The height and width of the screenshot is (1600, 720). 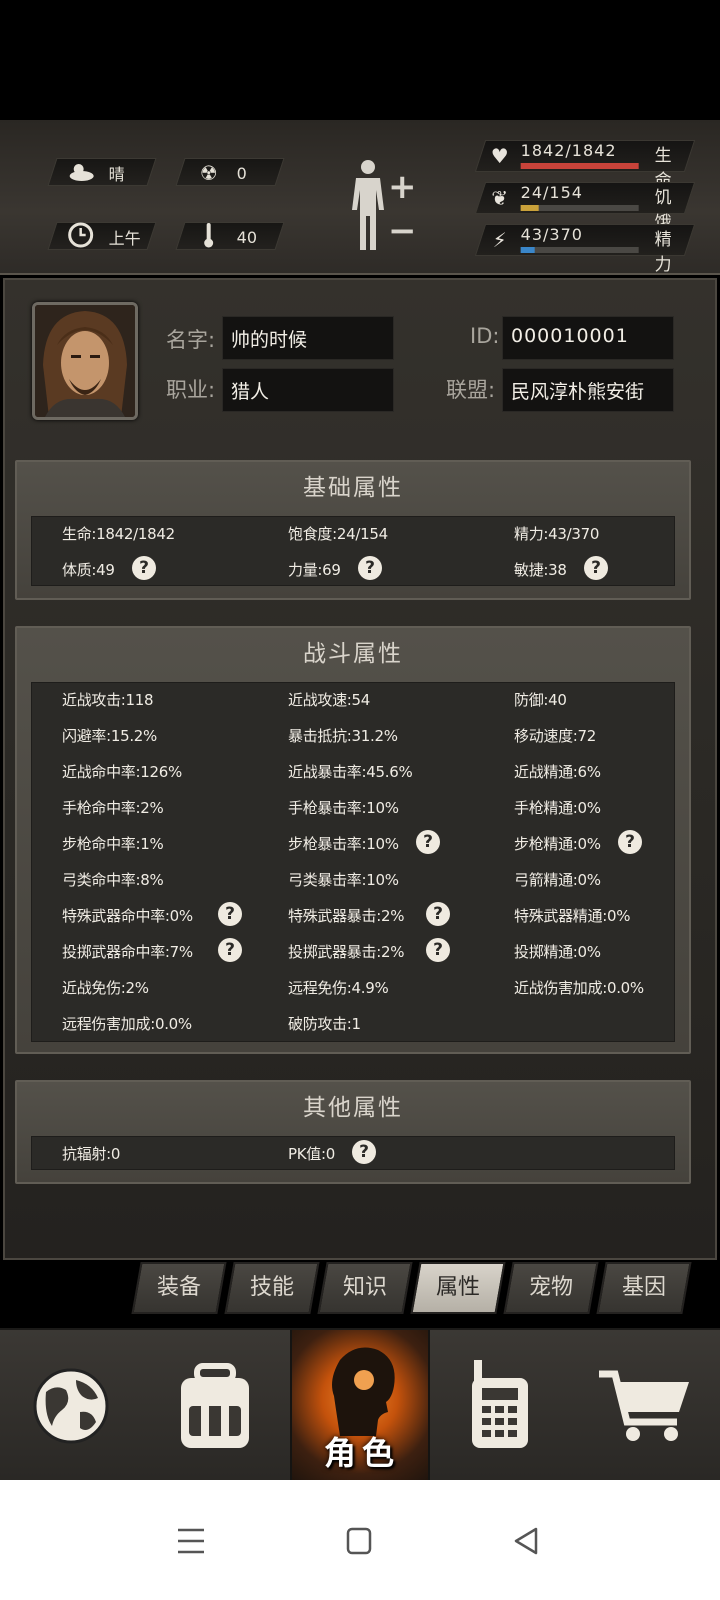 I want to click on time-text: 上午, so click(x=124, y=238).